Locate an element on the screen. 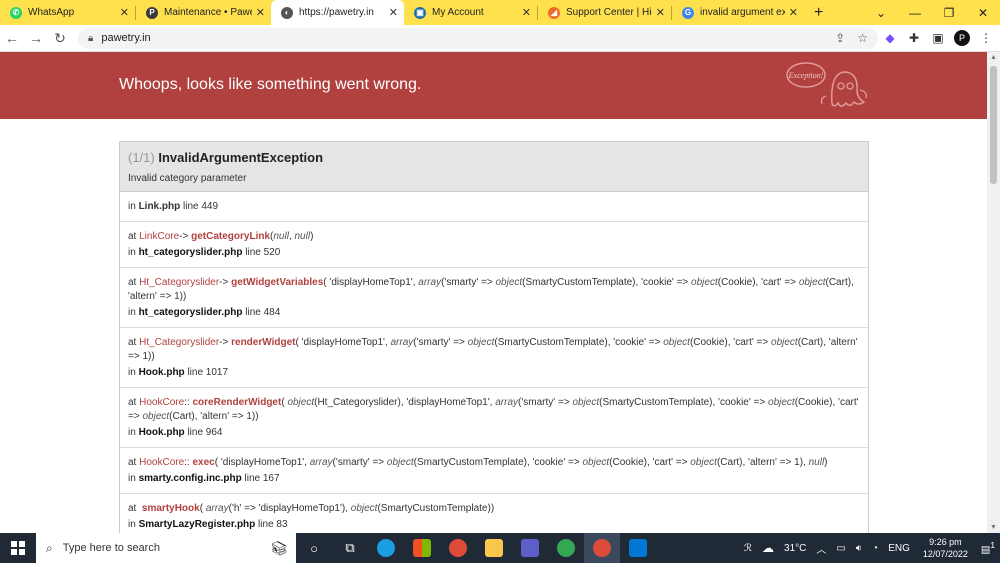  address-bar: 🔒︎ pawetry.in ⇪ ☆ is located at coordinates (478, 38).